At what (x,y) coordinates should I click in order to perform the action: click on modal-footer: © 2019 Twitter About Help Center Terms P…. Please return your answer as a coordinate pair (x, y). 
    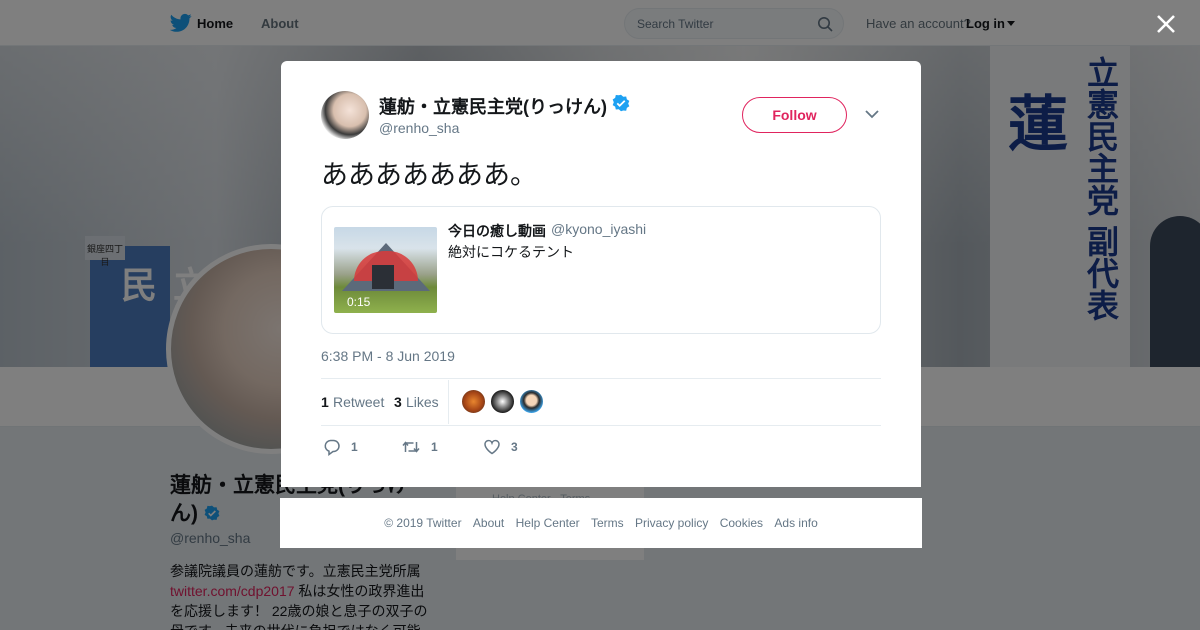
    Looking at the image, I should click on (601, 523).